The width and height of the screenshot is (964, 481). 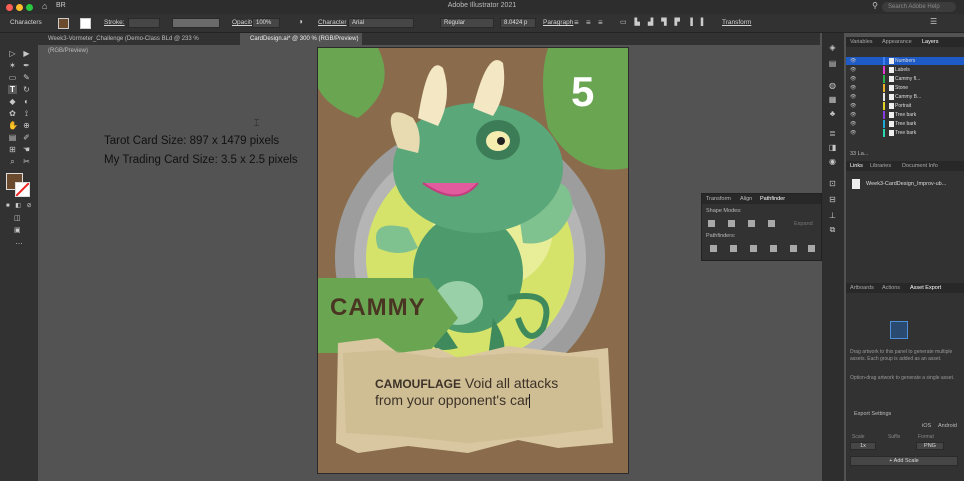 What do you see at coordinates (518, 23) in the screenshot?
I see `font-size-field: 8.0424 p` at bounding box center [518, 23].